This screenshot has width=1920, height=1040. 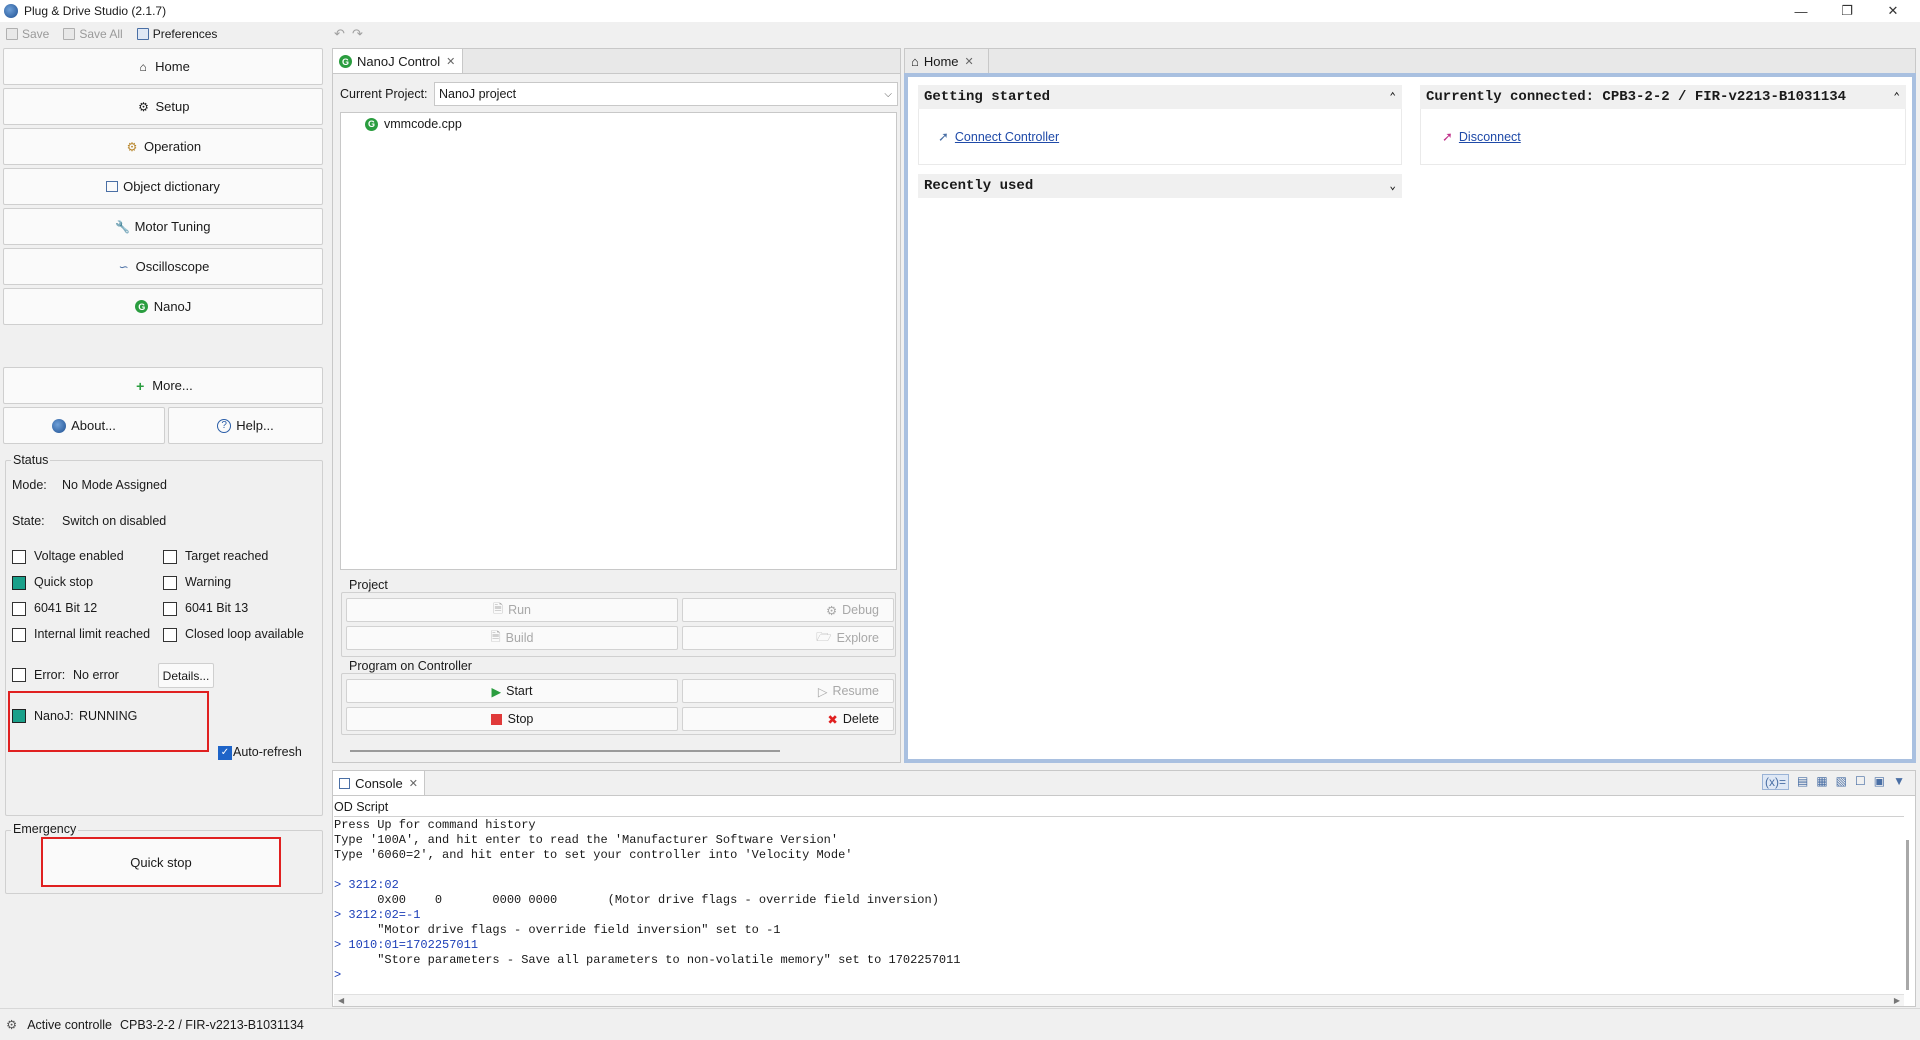 I want to click on console-tabbar: Console ✕ (x)= ▤ ▦ ▧ ☐ ▣ ▼, so click(x=1124, y=783).